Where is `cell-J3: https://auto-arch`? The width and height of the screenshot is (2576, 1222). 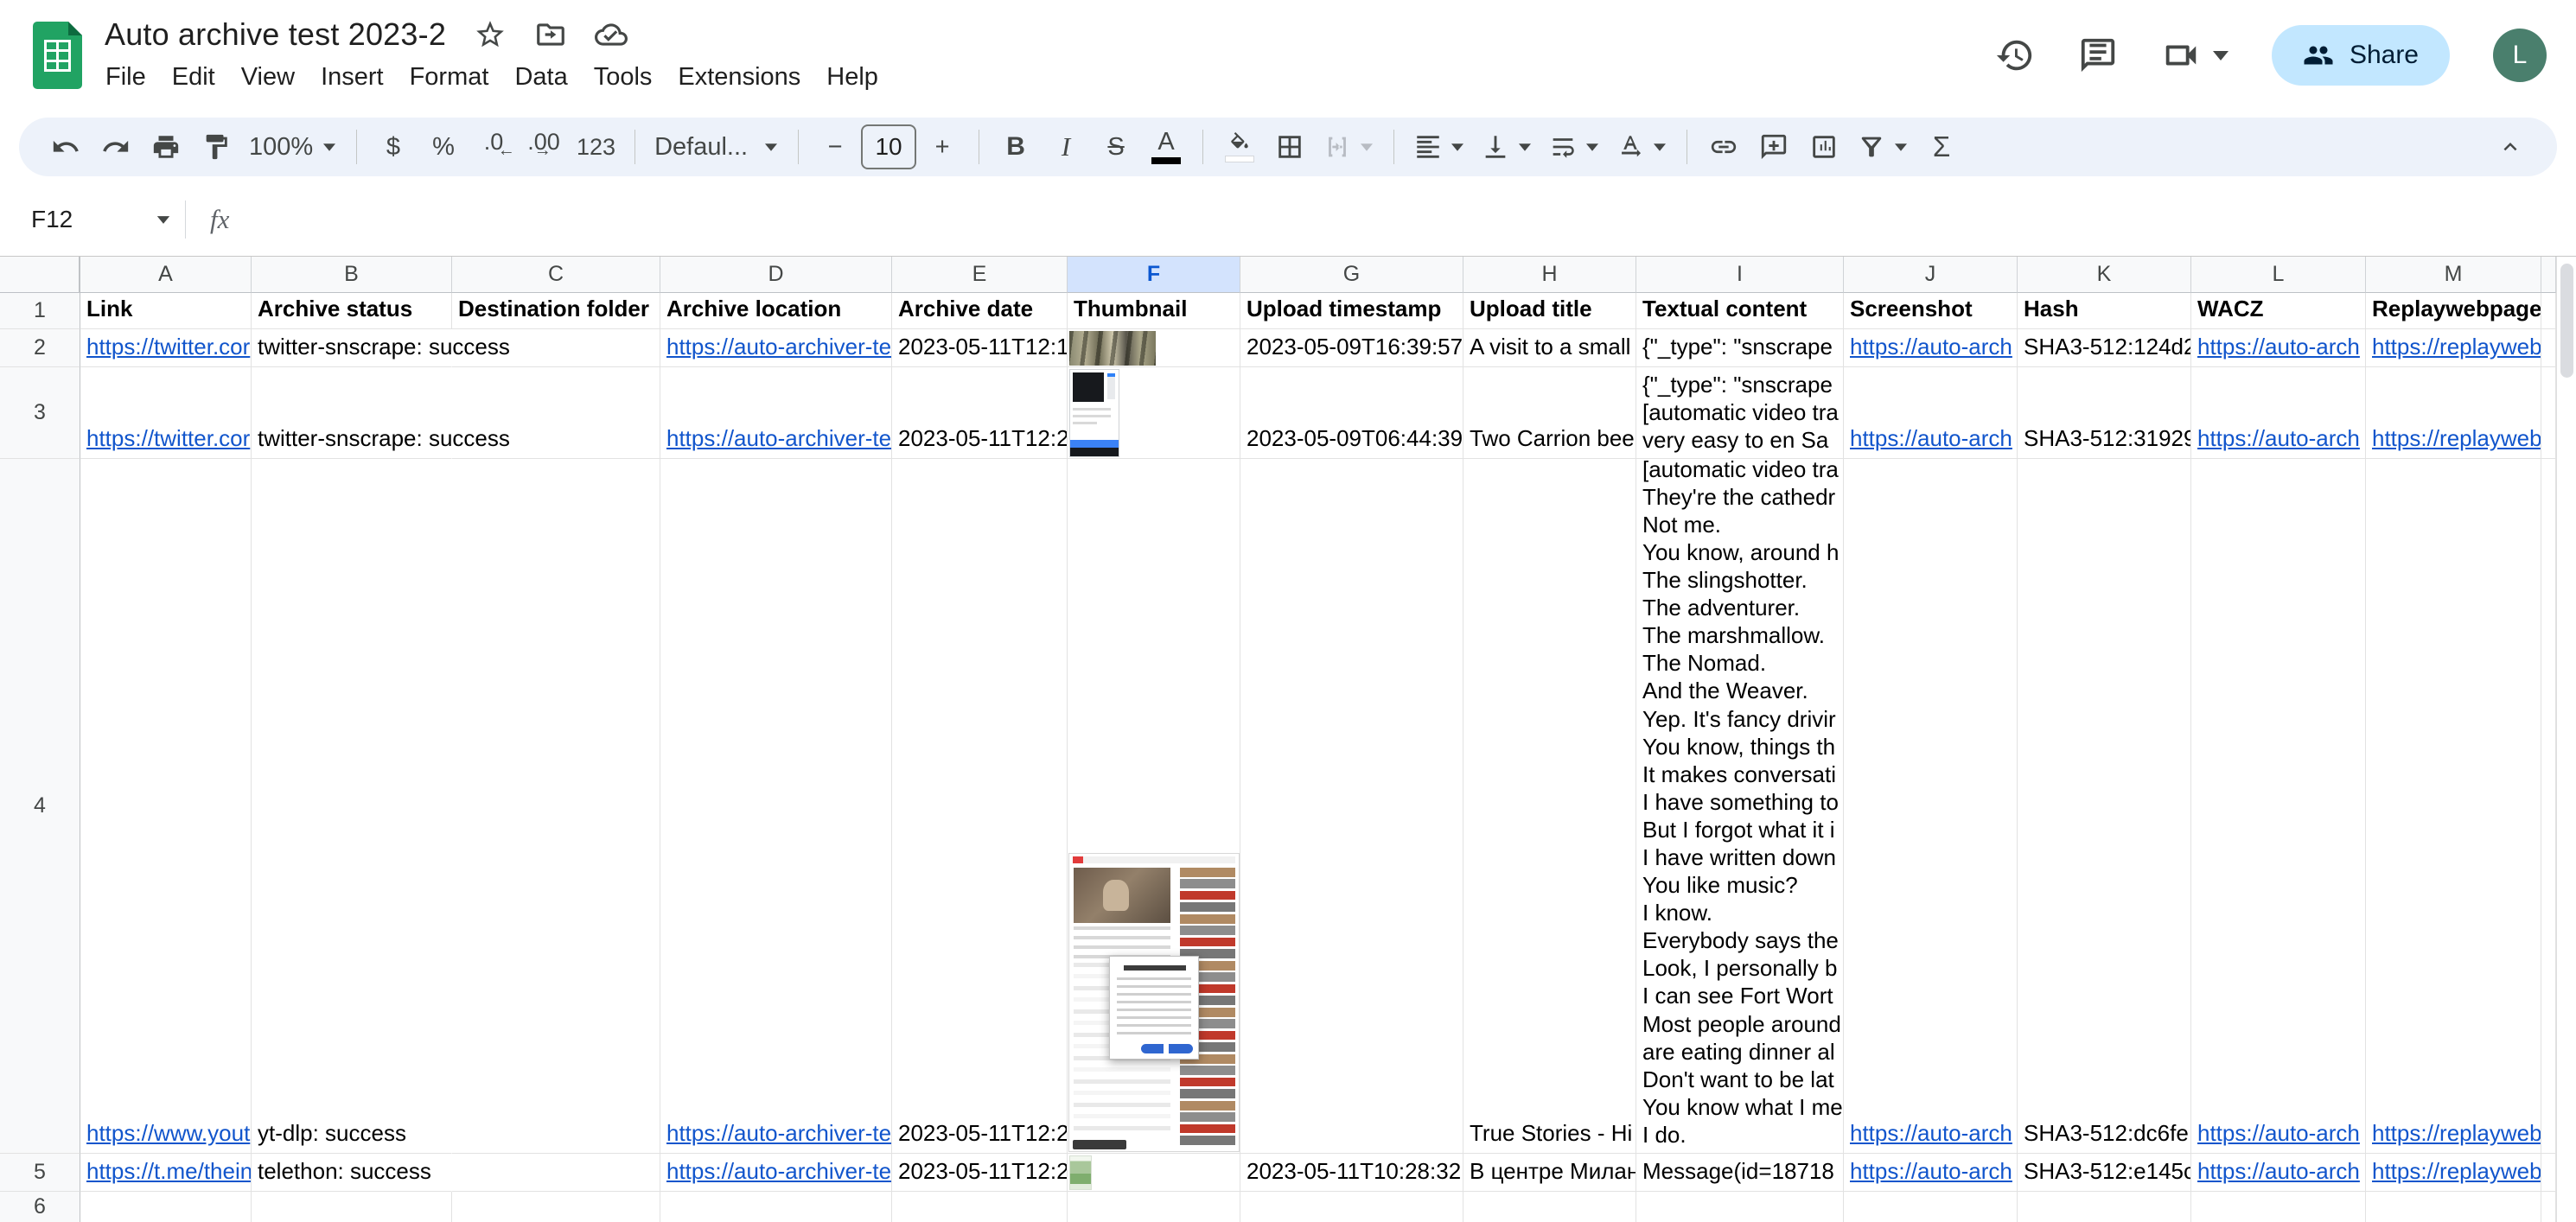 cell-J3: https://auto-arch is located at coordinates (1931, 413).